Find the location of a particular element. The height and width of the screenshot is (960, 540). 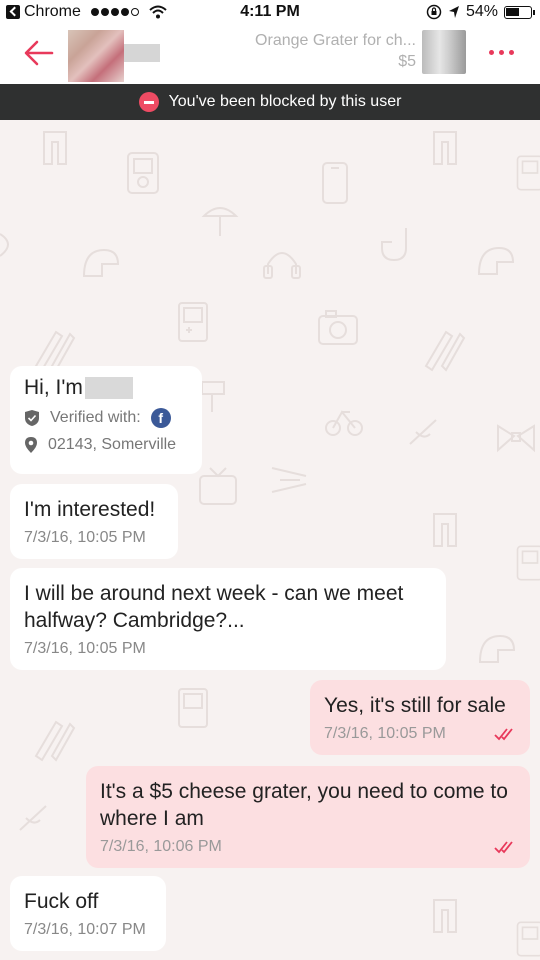

message-text: I'm interested! is located at coordinates (90, 509).